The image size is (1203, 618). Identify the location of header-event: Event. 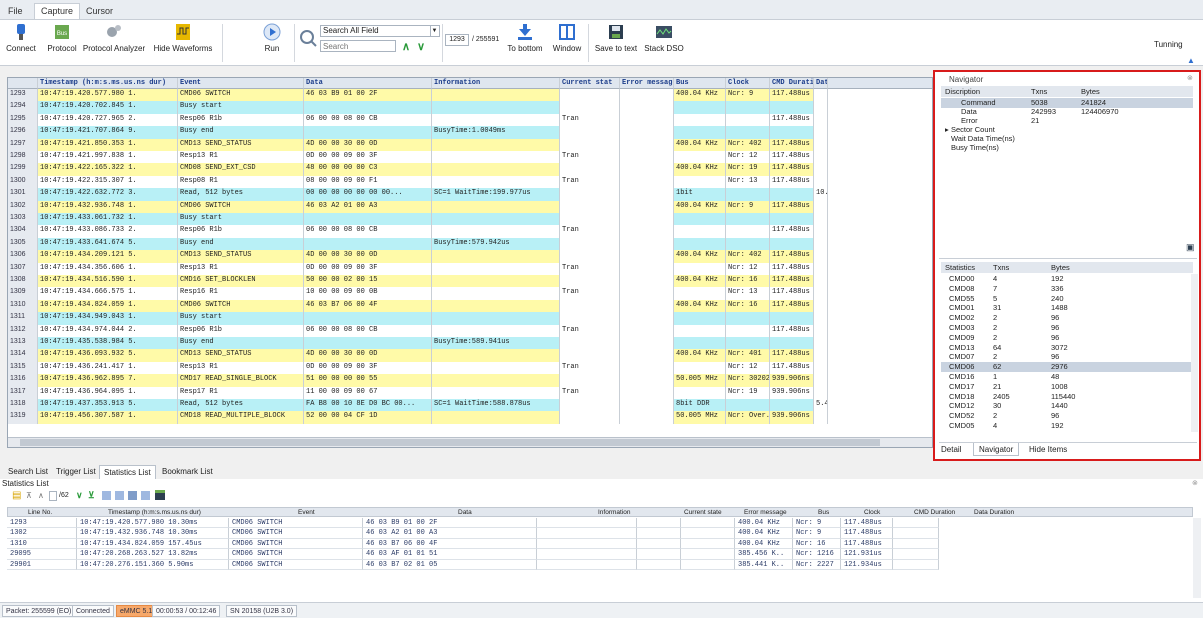
(241, 83).